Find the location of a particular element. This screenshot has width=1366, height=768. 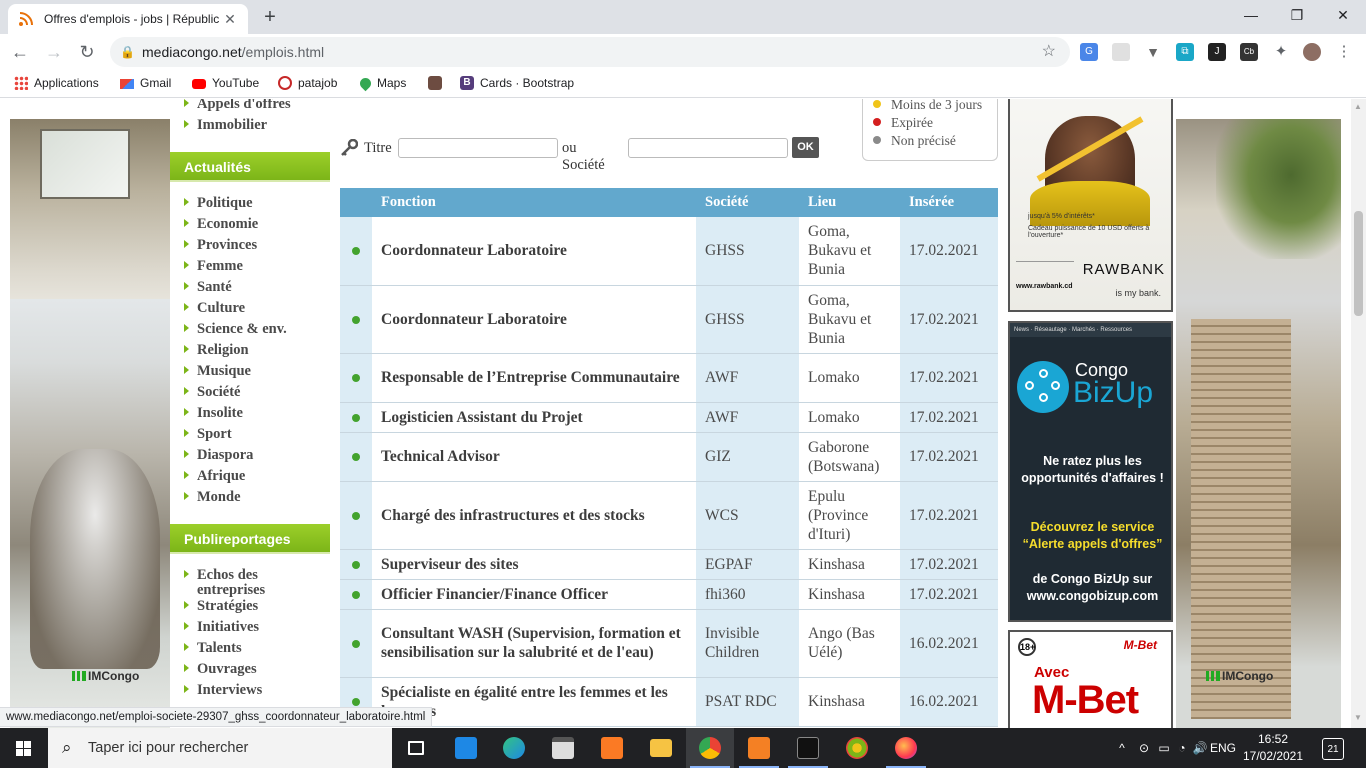

bookmark-applications: Applications is located at coordinates (56, 83).